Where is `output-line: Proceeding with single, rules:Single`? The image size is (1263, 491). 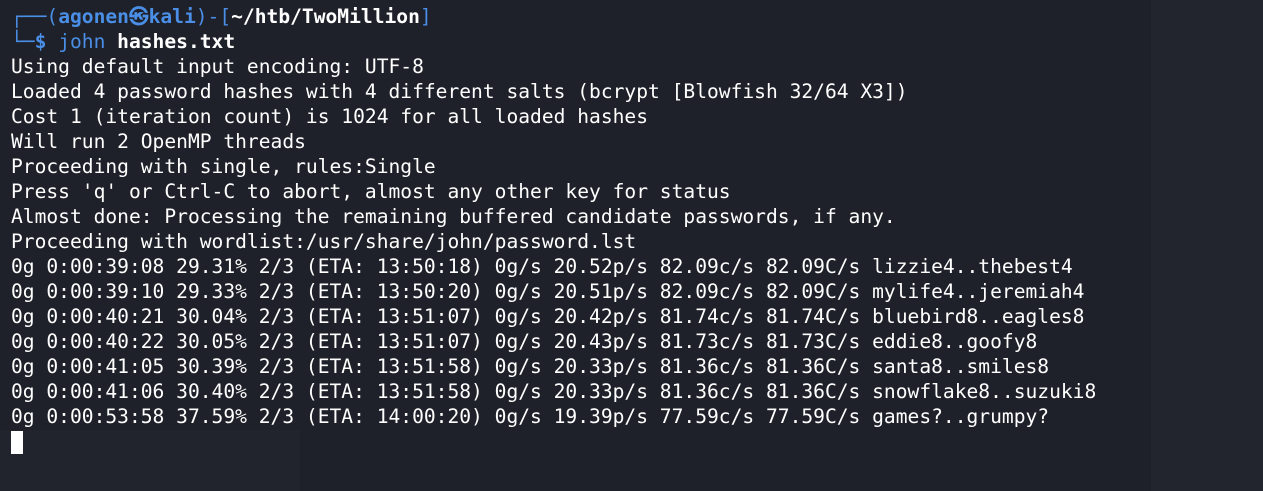
output-line: Proceeding with single, rules:Single is located at coordinates (223, 166).